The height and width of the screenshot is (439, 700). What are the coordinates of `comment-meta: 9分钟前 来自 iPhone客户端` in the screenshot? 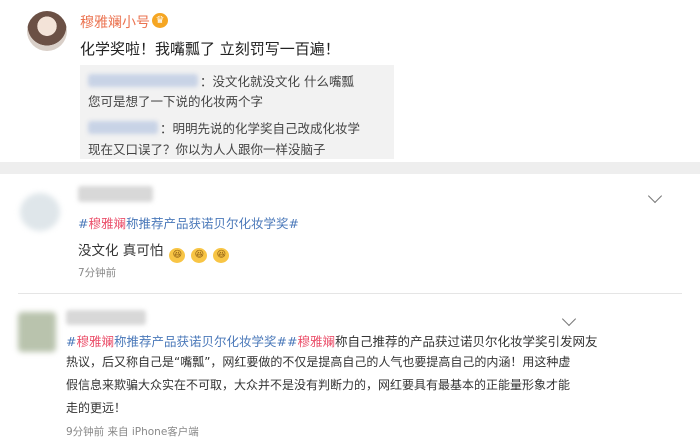 It's located at (132, 432).